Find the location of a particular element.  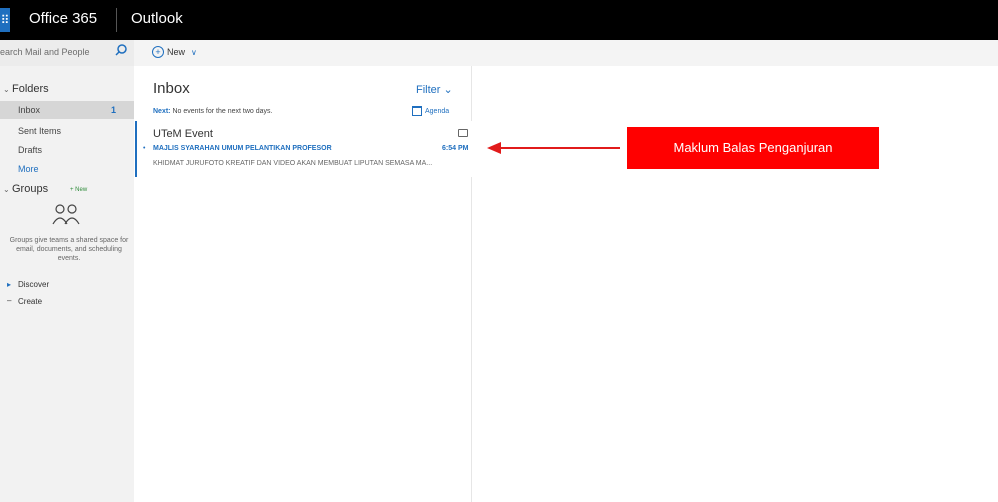

inbox-title: Inbox is located at coordinates (171, 88).